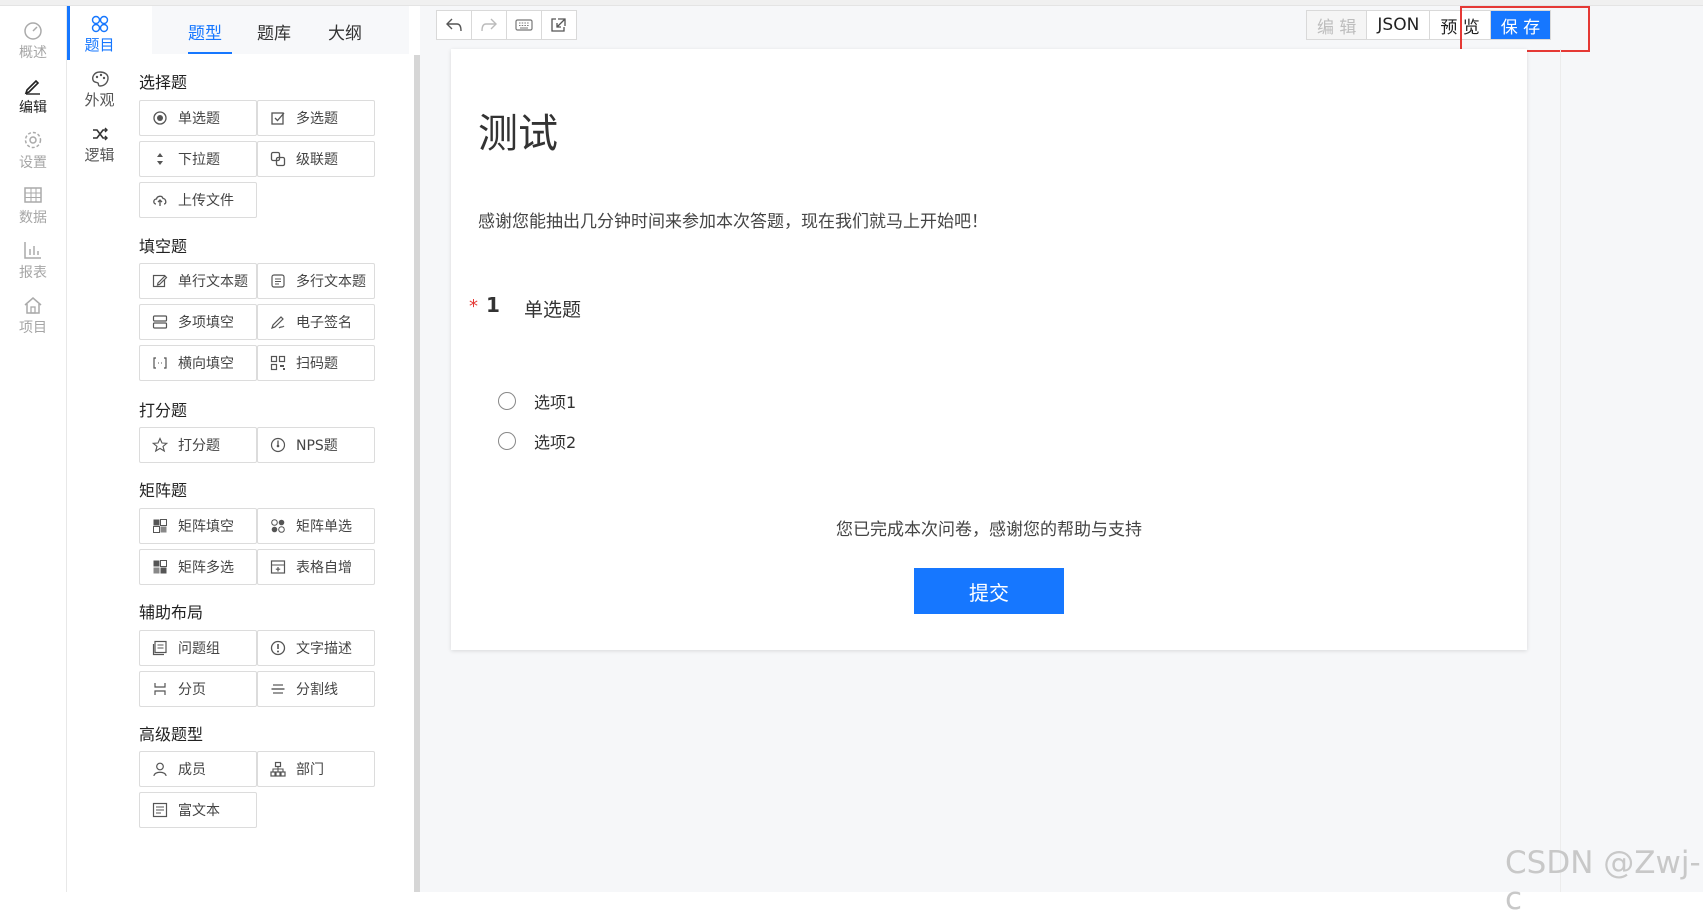 The image size is (1703, 917). I want to click on redo-icon, so click(489, 25).